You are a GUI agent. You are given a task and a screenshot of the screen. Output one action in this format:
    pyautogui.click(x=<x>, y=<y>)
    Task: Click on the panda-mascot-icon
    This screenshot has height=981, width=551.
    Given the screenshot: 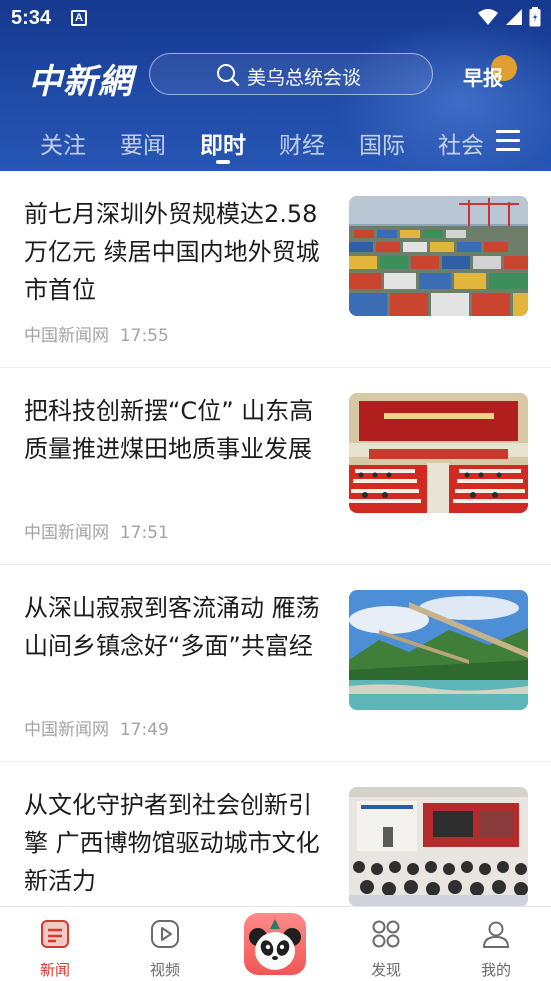 What is the action you would take?
    pyautogui.click(x=275, y=944)
    